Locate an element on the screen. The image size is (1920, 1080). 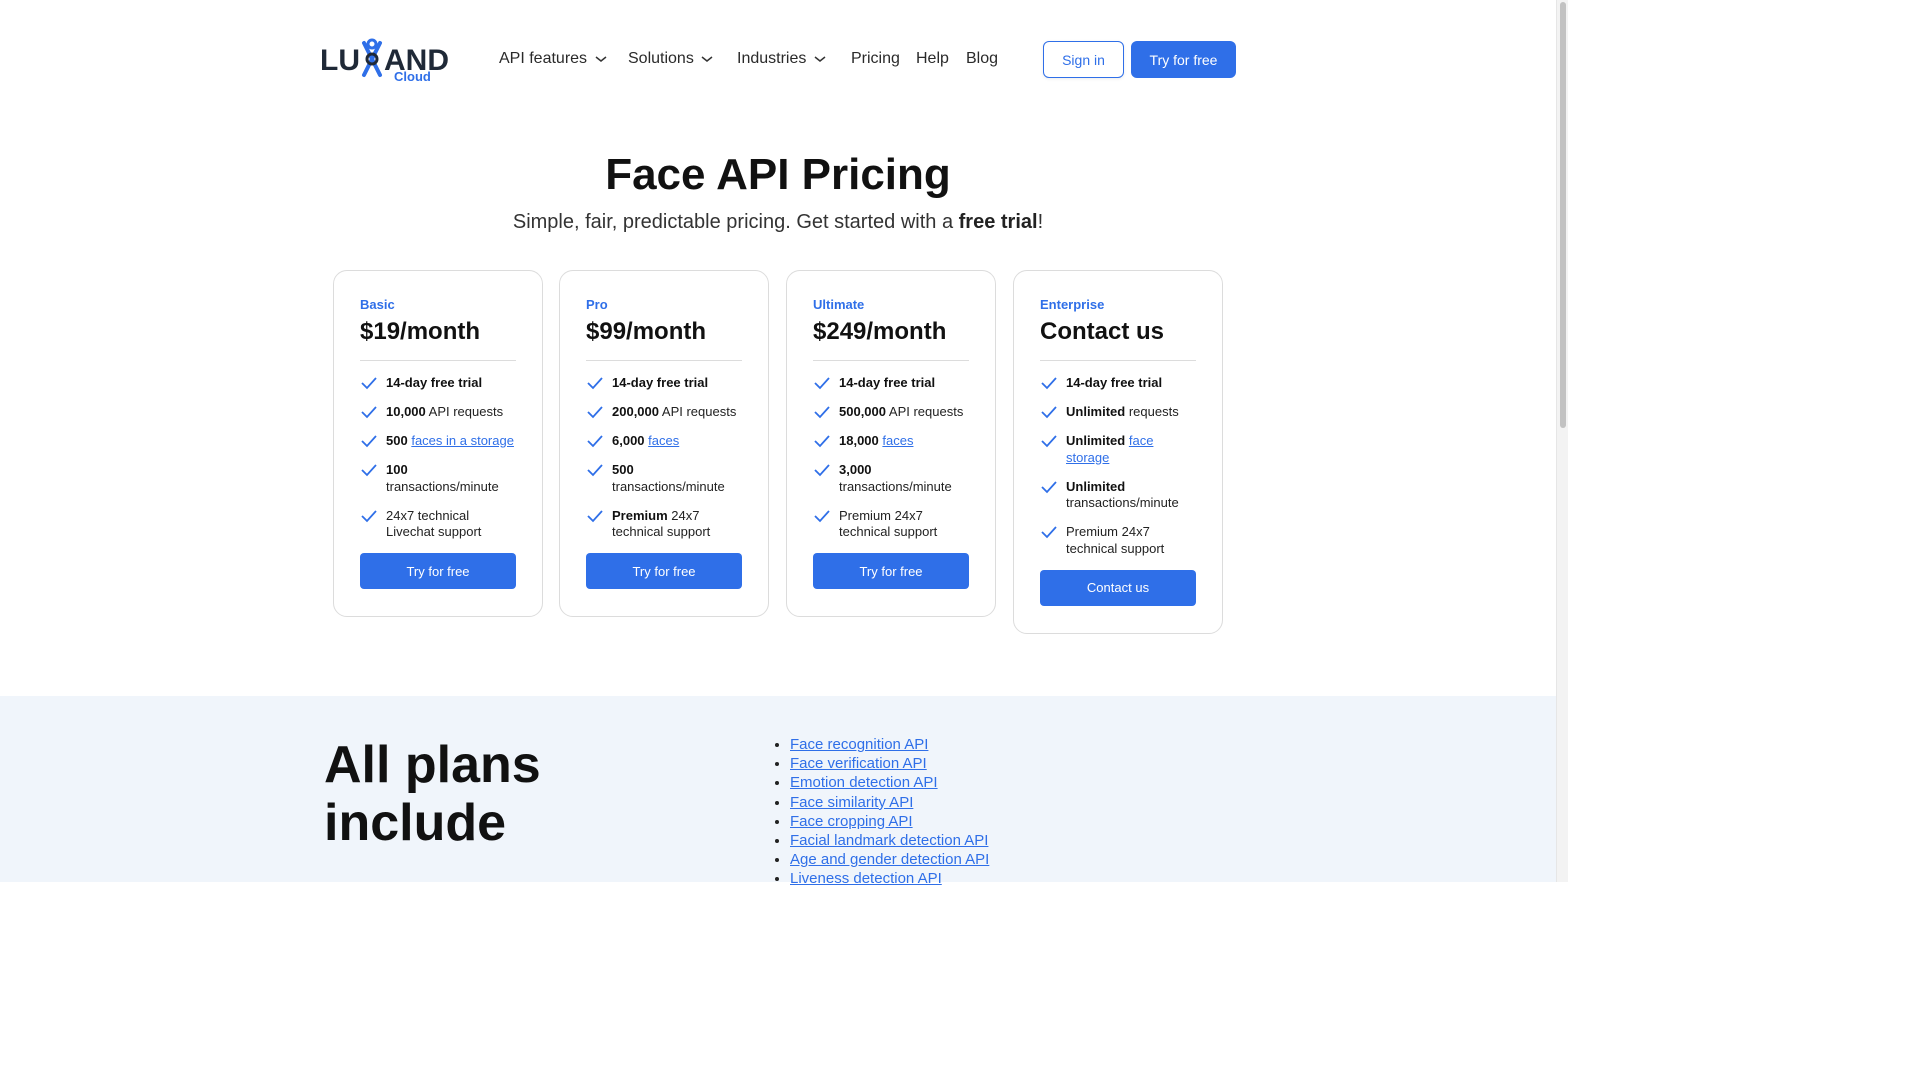
api-link: Liveness detection API is located at coordinates (866, 878).